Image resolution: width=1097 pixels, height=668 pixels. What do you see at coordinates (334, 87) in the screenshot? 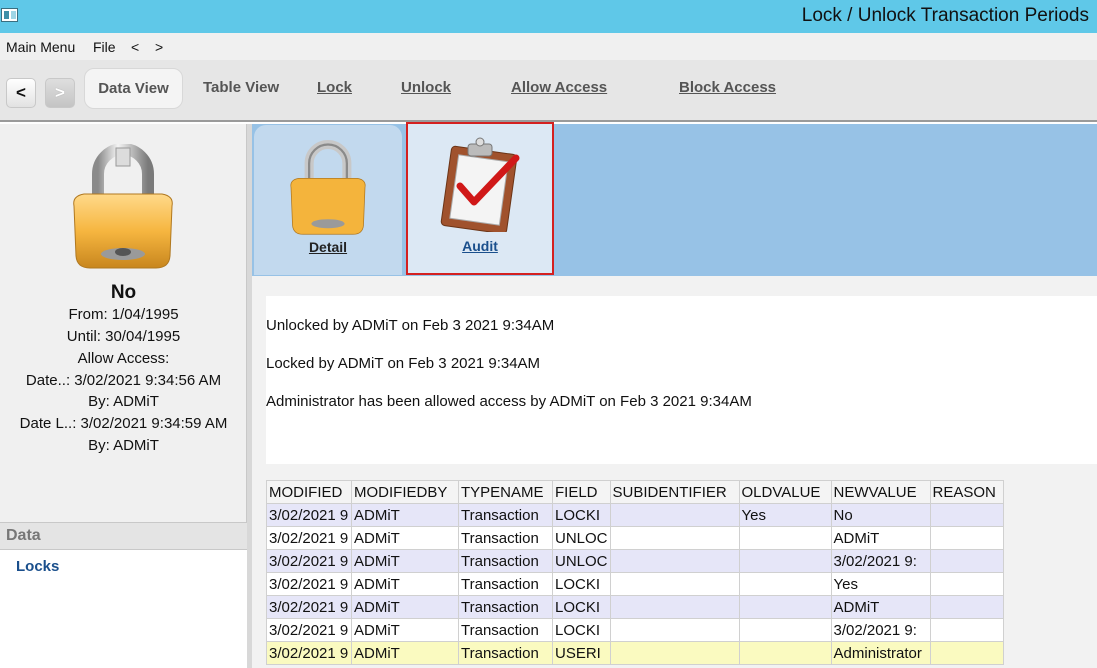
I see `lock-button: Lock` at bounding box center [334, 87].